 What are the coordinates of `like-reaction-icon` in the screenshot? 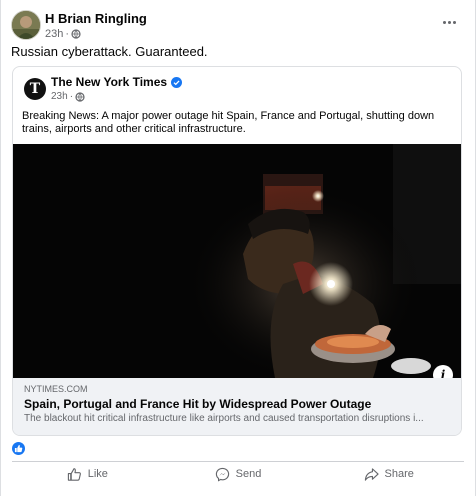 It's located at (18, 448).